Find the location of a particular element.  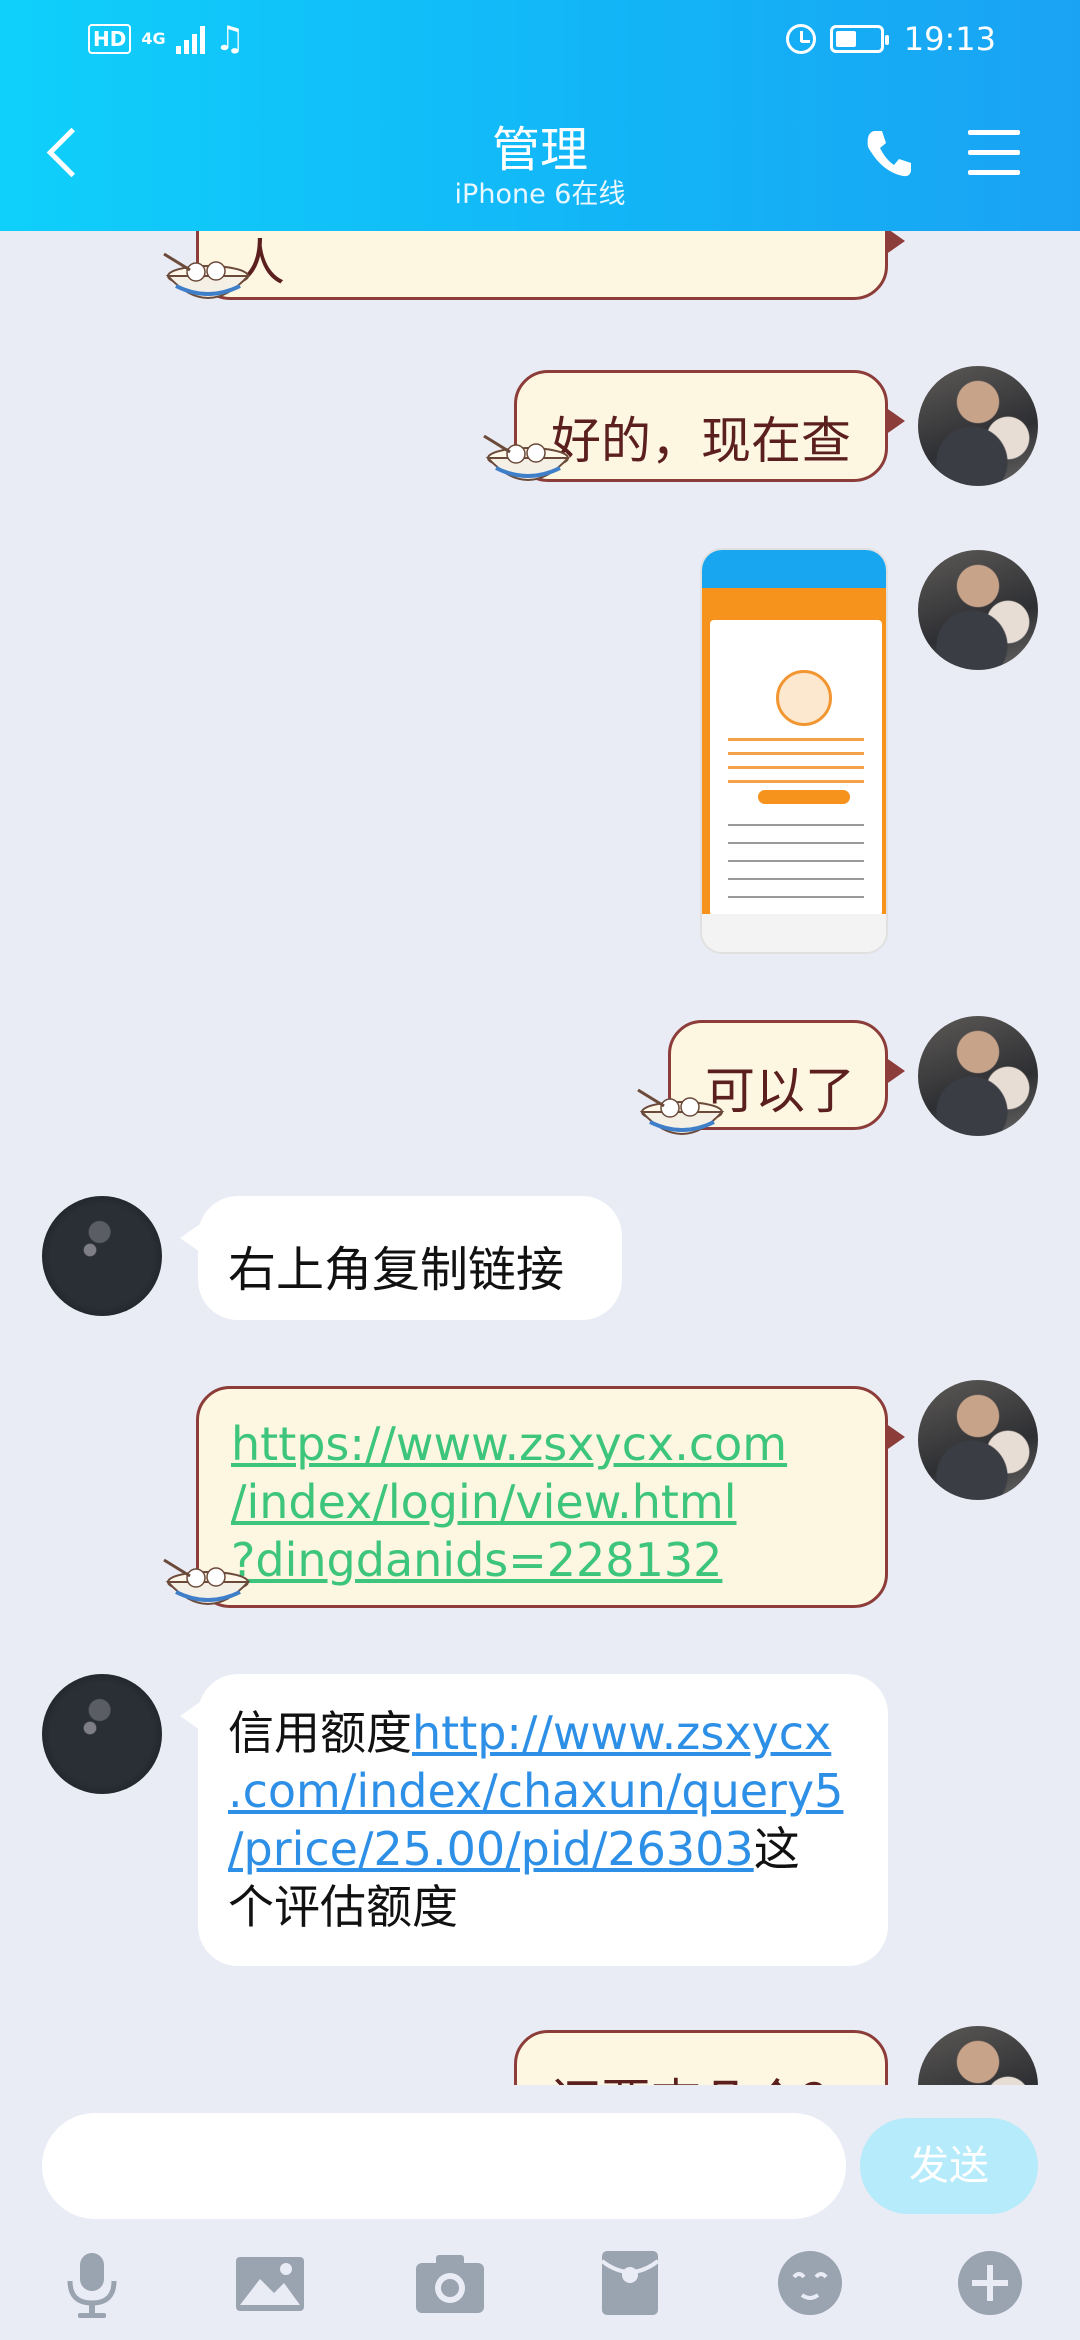

status-bar: HD 4G ♫ 19:13 is located at coordinates (540, 43).